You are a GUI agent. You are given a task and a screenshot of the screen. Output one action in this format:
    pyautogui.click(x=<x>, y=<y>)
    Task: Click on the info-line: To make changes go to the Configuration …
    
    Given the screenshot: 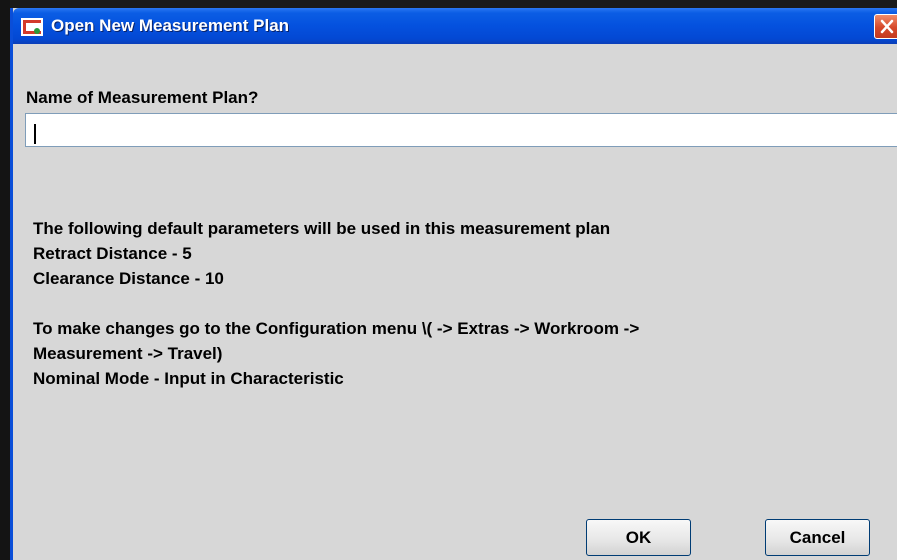 What is the action you would take?
    pyautogui.click(x=336, y=328)
    